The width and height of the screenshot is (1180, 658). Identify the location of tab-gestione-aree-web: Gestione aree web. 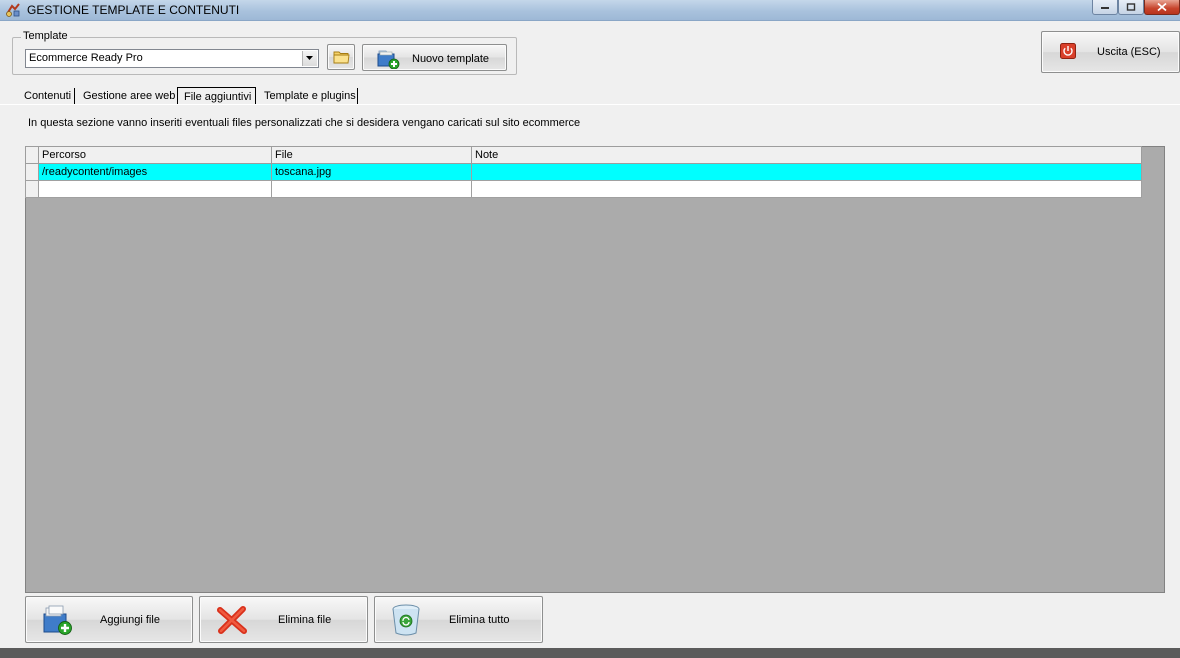
(127, 96).